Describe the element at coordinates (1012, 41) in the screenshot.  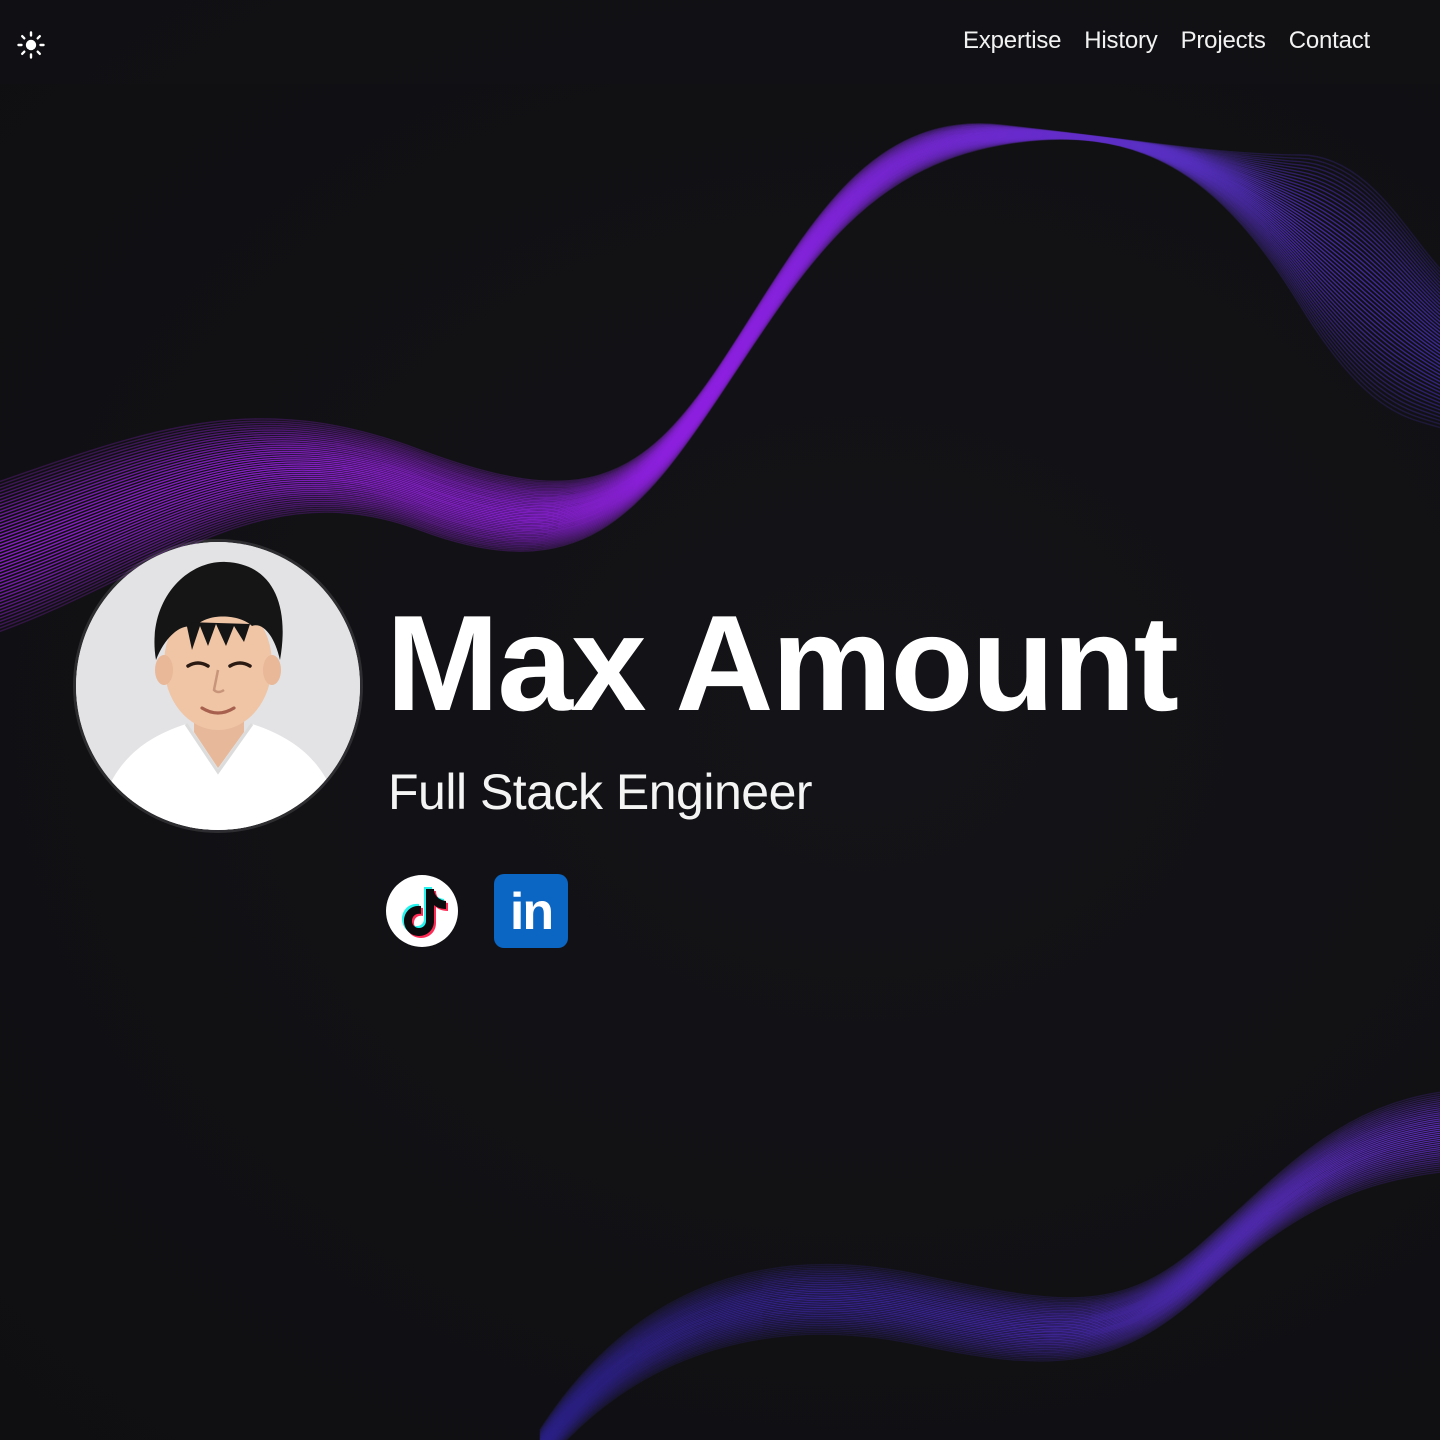
I see `nav-link-expertise: Expertise` at that location.